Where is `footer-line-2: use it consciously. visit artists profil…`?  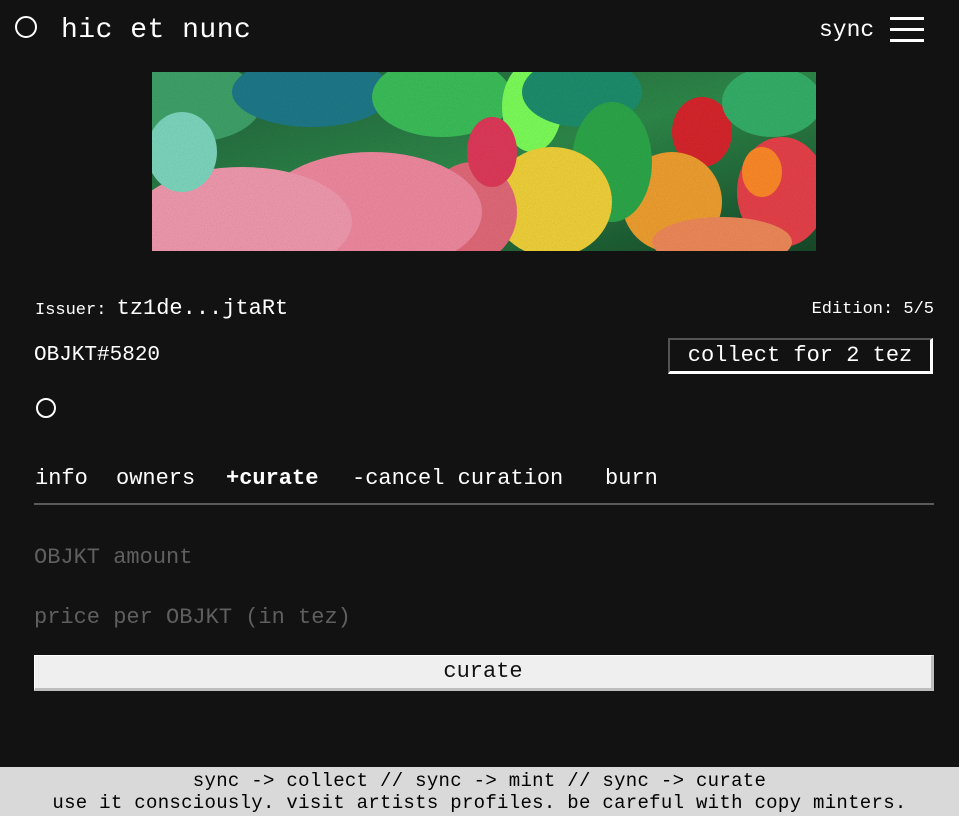
footer-line-2: use it consciously. visit artists profil… is located at coordinates (479, 803).